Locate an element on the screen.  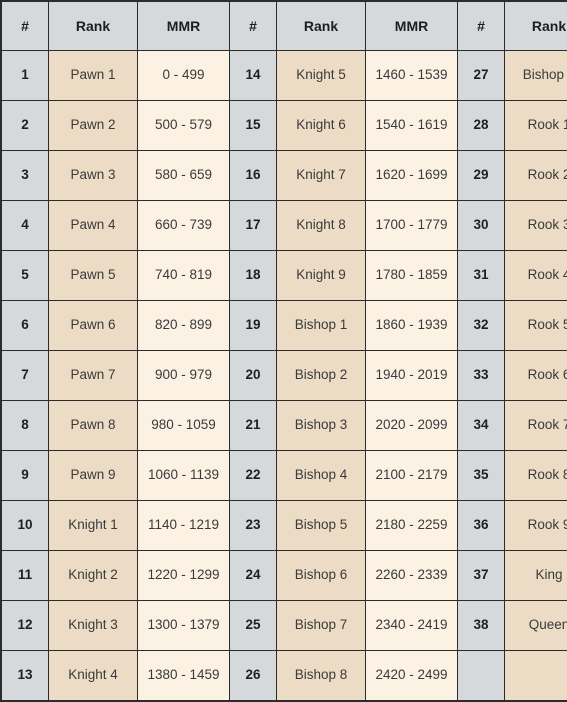
cell-idx2: 21 is located at coordinates (253, 426).